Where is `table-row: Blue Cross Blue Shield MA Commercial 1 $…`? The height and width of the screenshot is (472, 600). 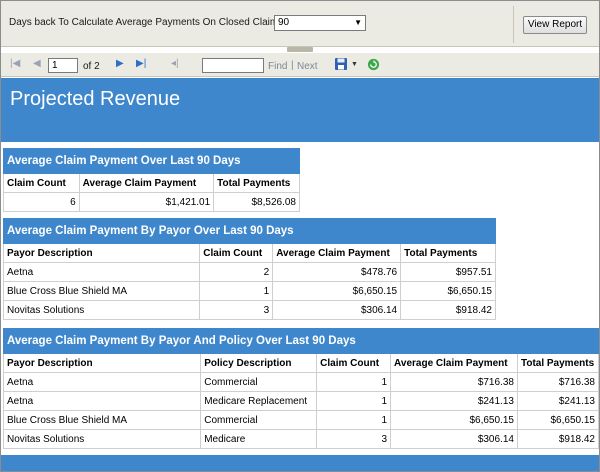 table-row: Blue Cross Blue Shield MA Commercial 1 $… is located at coordinates (301, 420).